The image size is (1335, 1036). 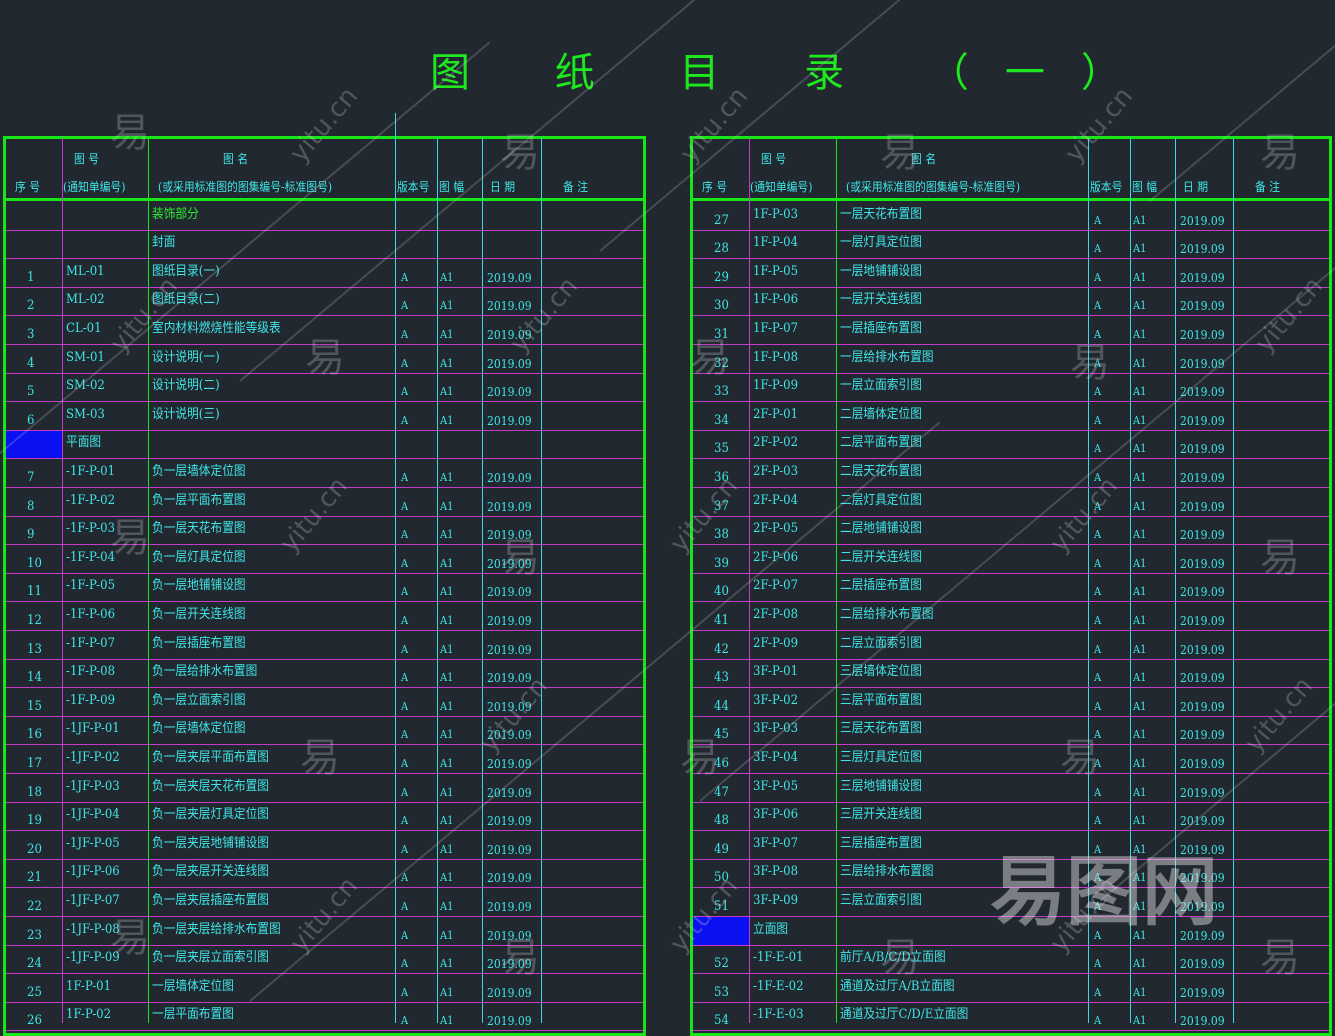 What do you see at coordinates (881, 815) in the screenshot?
I see `sheet-name: 三层开关连线图` at bounding box center [881, 815].